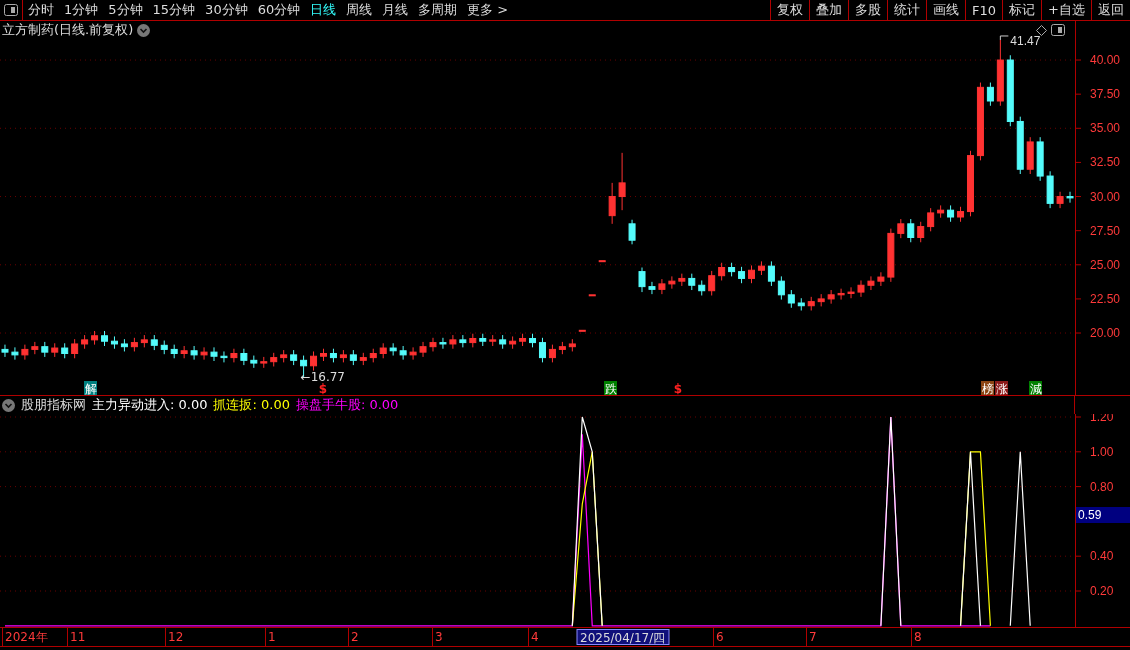  What do you see at coordinates (1105, 264) in the screenshot?
I see `axis-label: 25.00` at bounding box center [1105, 264].